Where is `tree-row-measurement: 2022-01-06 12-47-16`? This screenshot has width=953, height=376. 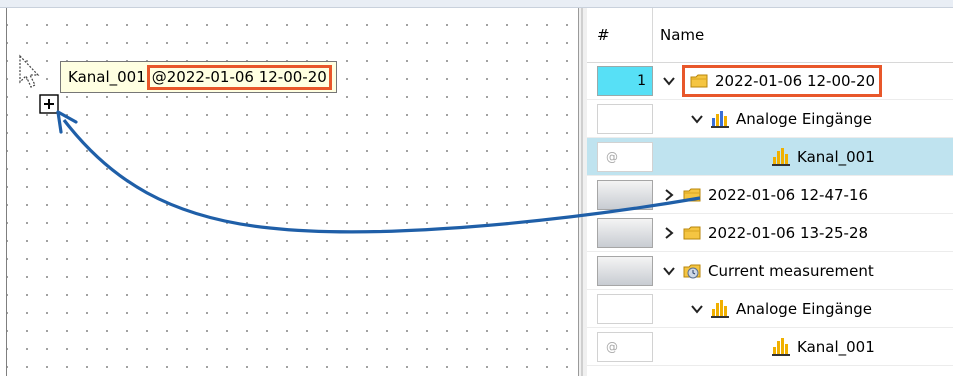
tree-row-measurement: 2022-01-06 12-47-16 is located at coordinates (770, 195).